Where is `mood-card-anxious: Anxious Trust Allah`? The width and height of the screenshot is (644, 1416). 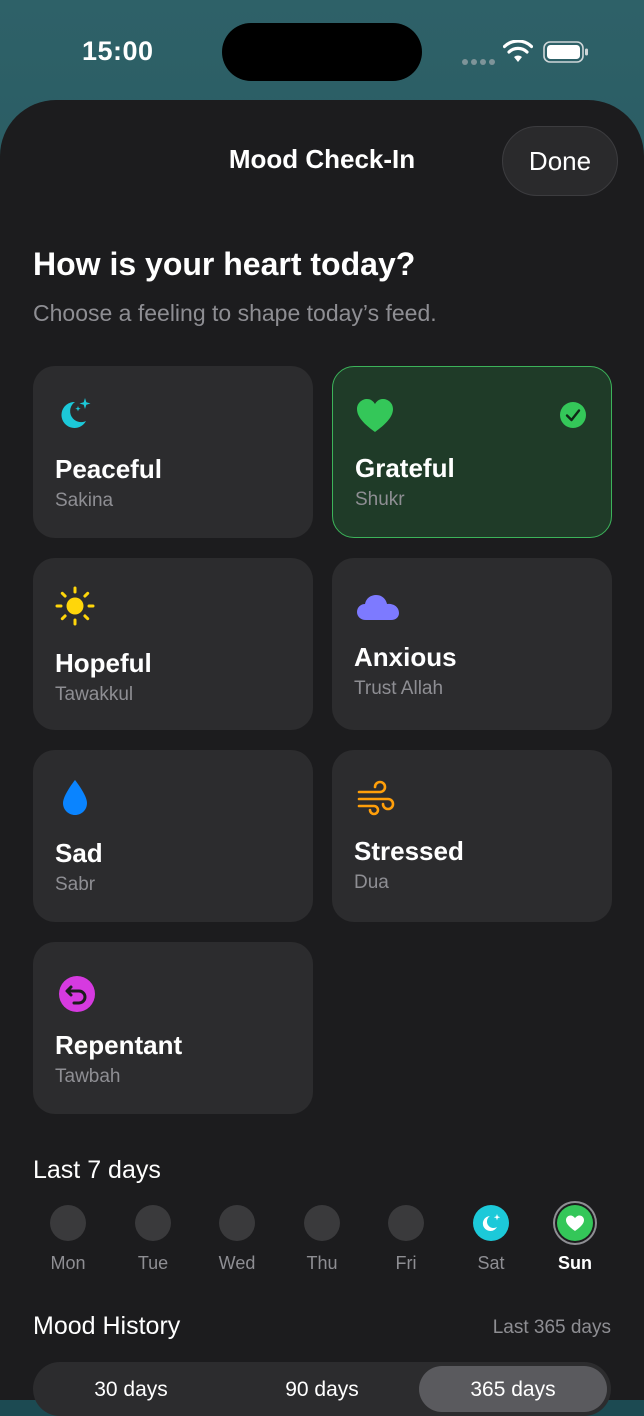 mood-card-anxious: Anxious Trust Allah is located at coordinates (472, 644).